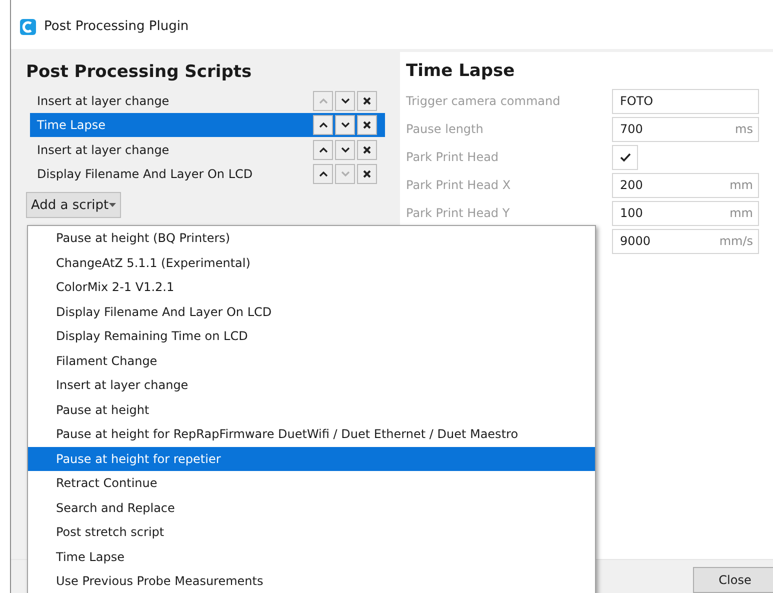  I want to click on setting-label: Park Print Head, so click(453, 157).